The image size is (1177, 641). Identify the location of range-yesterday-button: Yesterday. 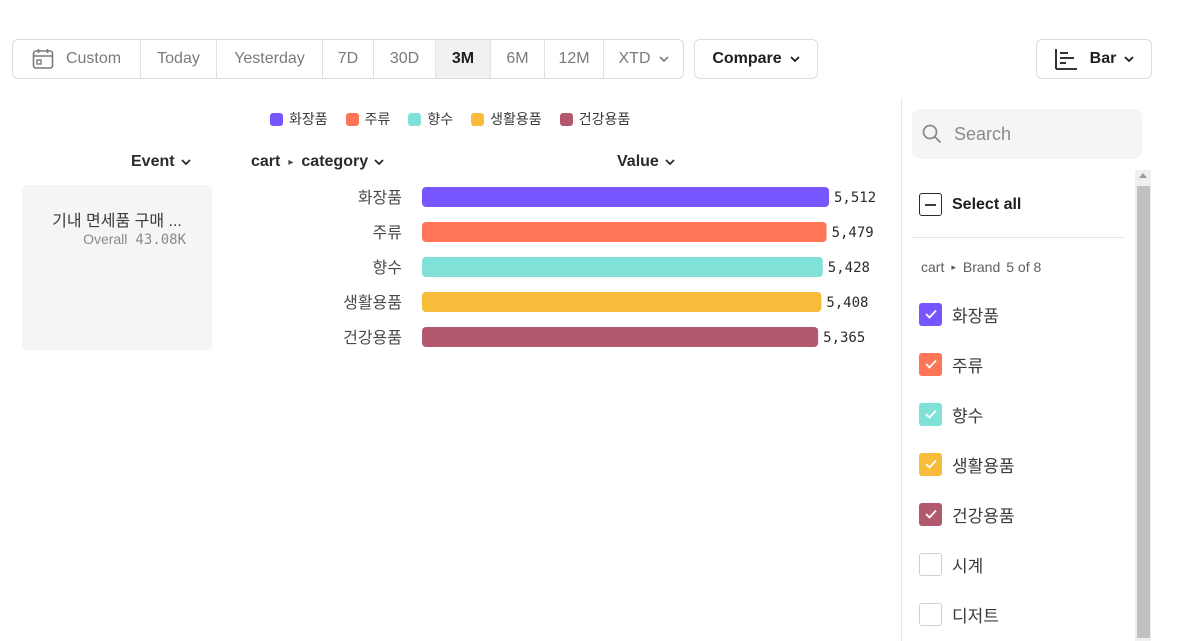
(270, 59).